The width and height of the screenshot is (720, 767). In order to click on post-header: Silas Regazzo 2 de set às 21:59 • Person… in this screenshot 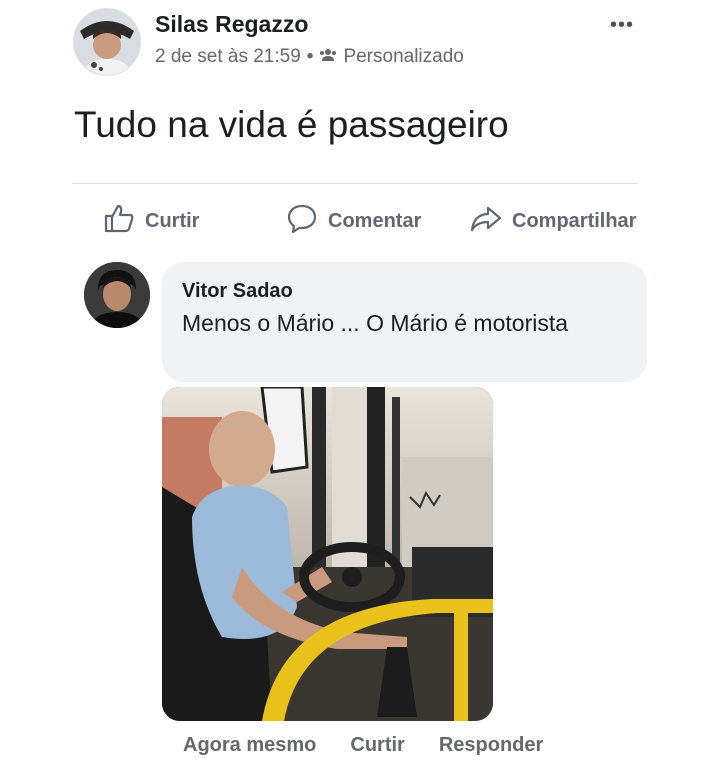, I will do `click(396, 43)`.